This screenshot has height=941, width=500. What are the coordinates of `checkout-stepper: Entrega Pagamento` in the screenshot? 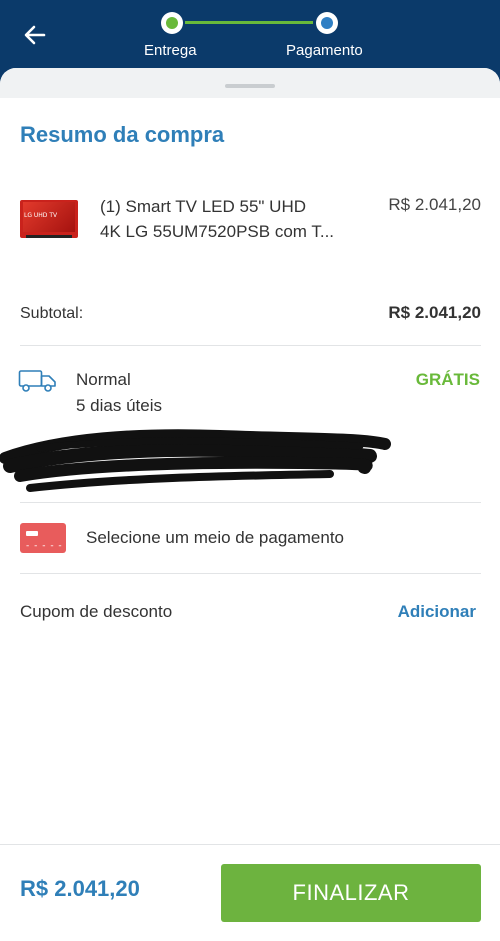 It's located at (250, 34).